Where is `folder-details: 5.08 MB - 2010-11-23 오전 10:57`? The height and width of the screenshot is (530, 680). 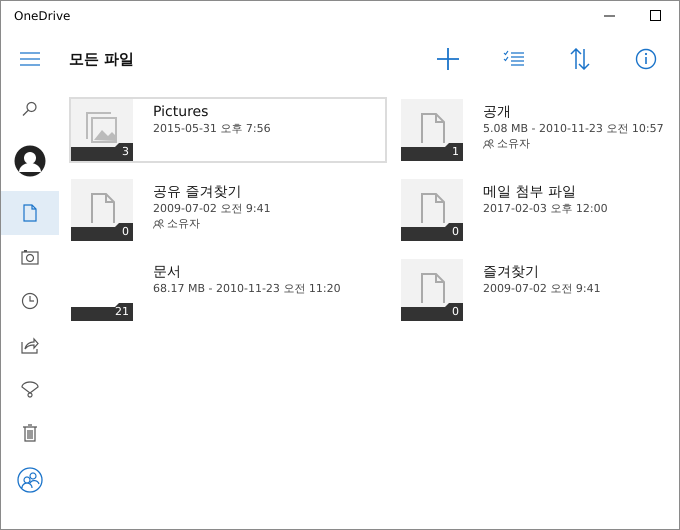 folder-details: 5.08 MB - 2010-11-23 오전 10:57 is located at coordinates (573, 129).